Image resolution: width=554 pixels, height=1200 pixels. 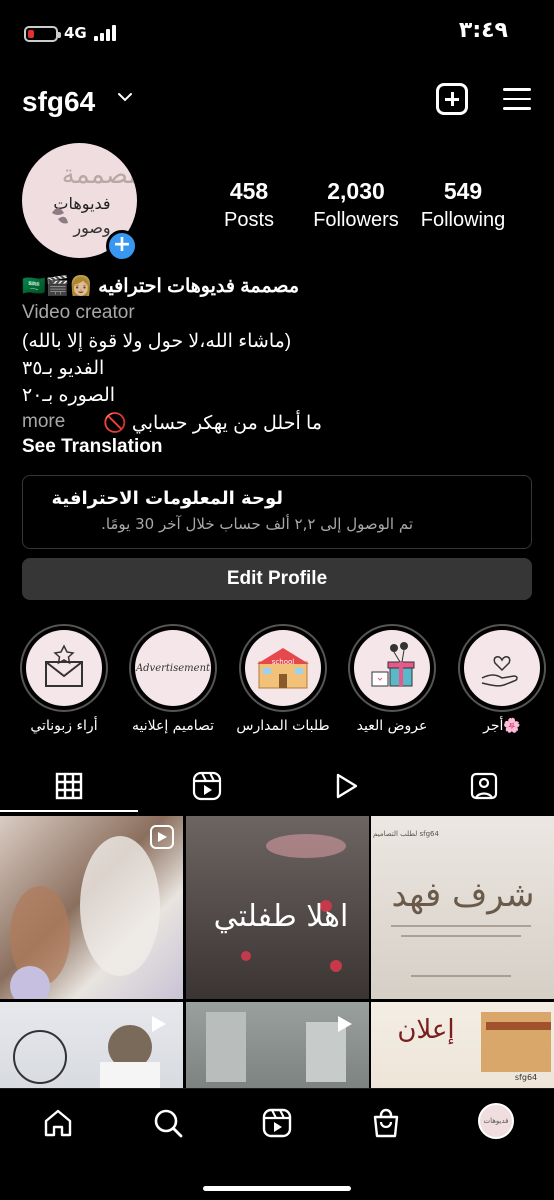 What do you see at coordinates (91, 907) in the screenshot?
I see `post-tile` at bounding box center [91, 907].